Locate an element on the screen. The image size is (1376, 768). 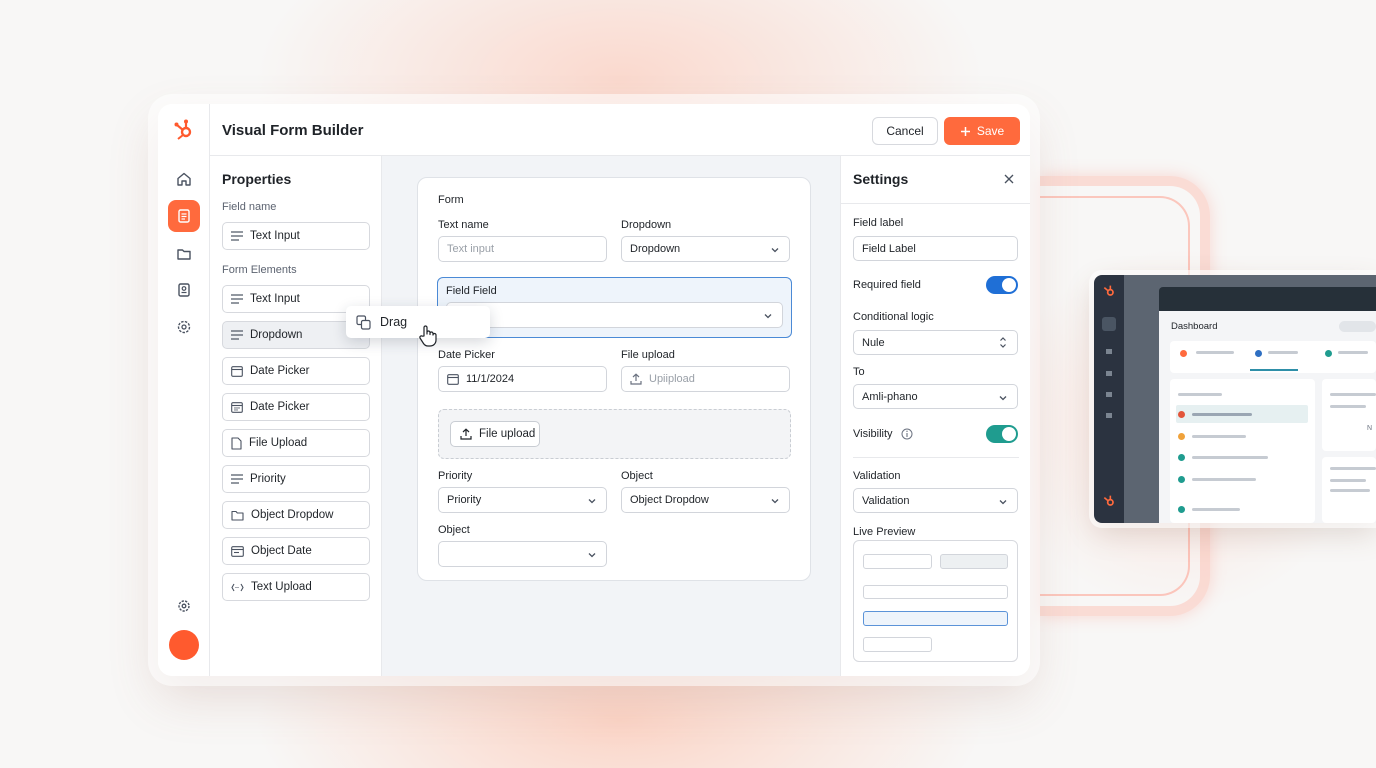
field-label-input: Field Label is located at coordinates (935, 248).